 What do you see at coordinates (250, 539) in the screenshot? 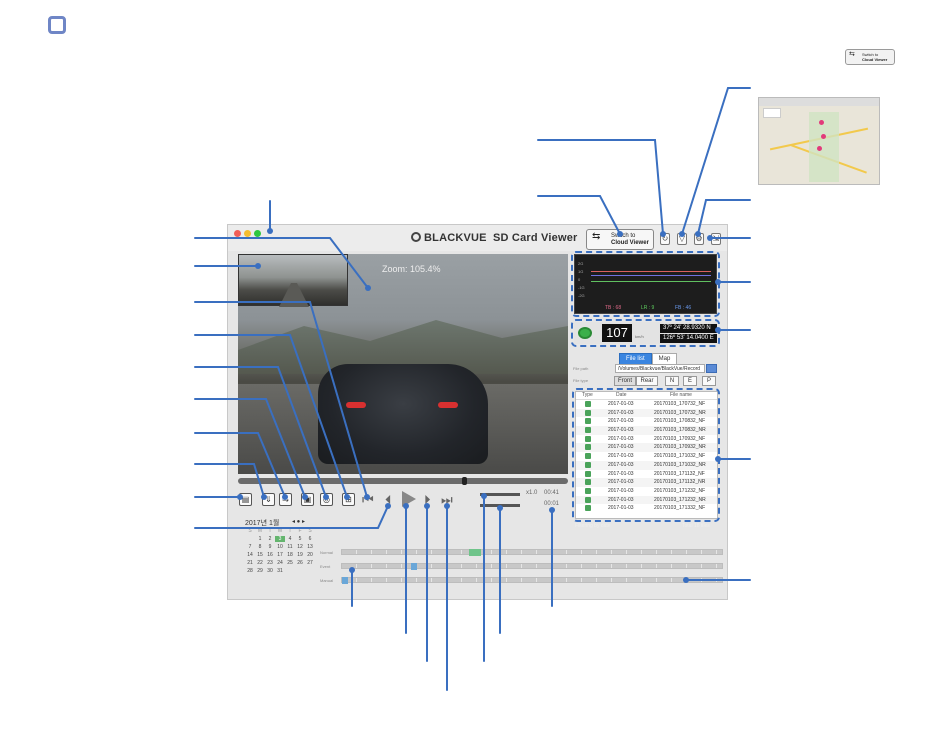
I see `calendar-day` at bounding box center [250, 539].